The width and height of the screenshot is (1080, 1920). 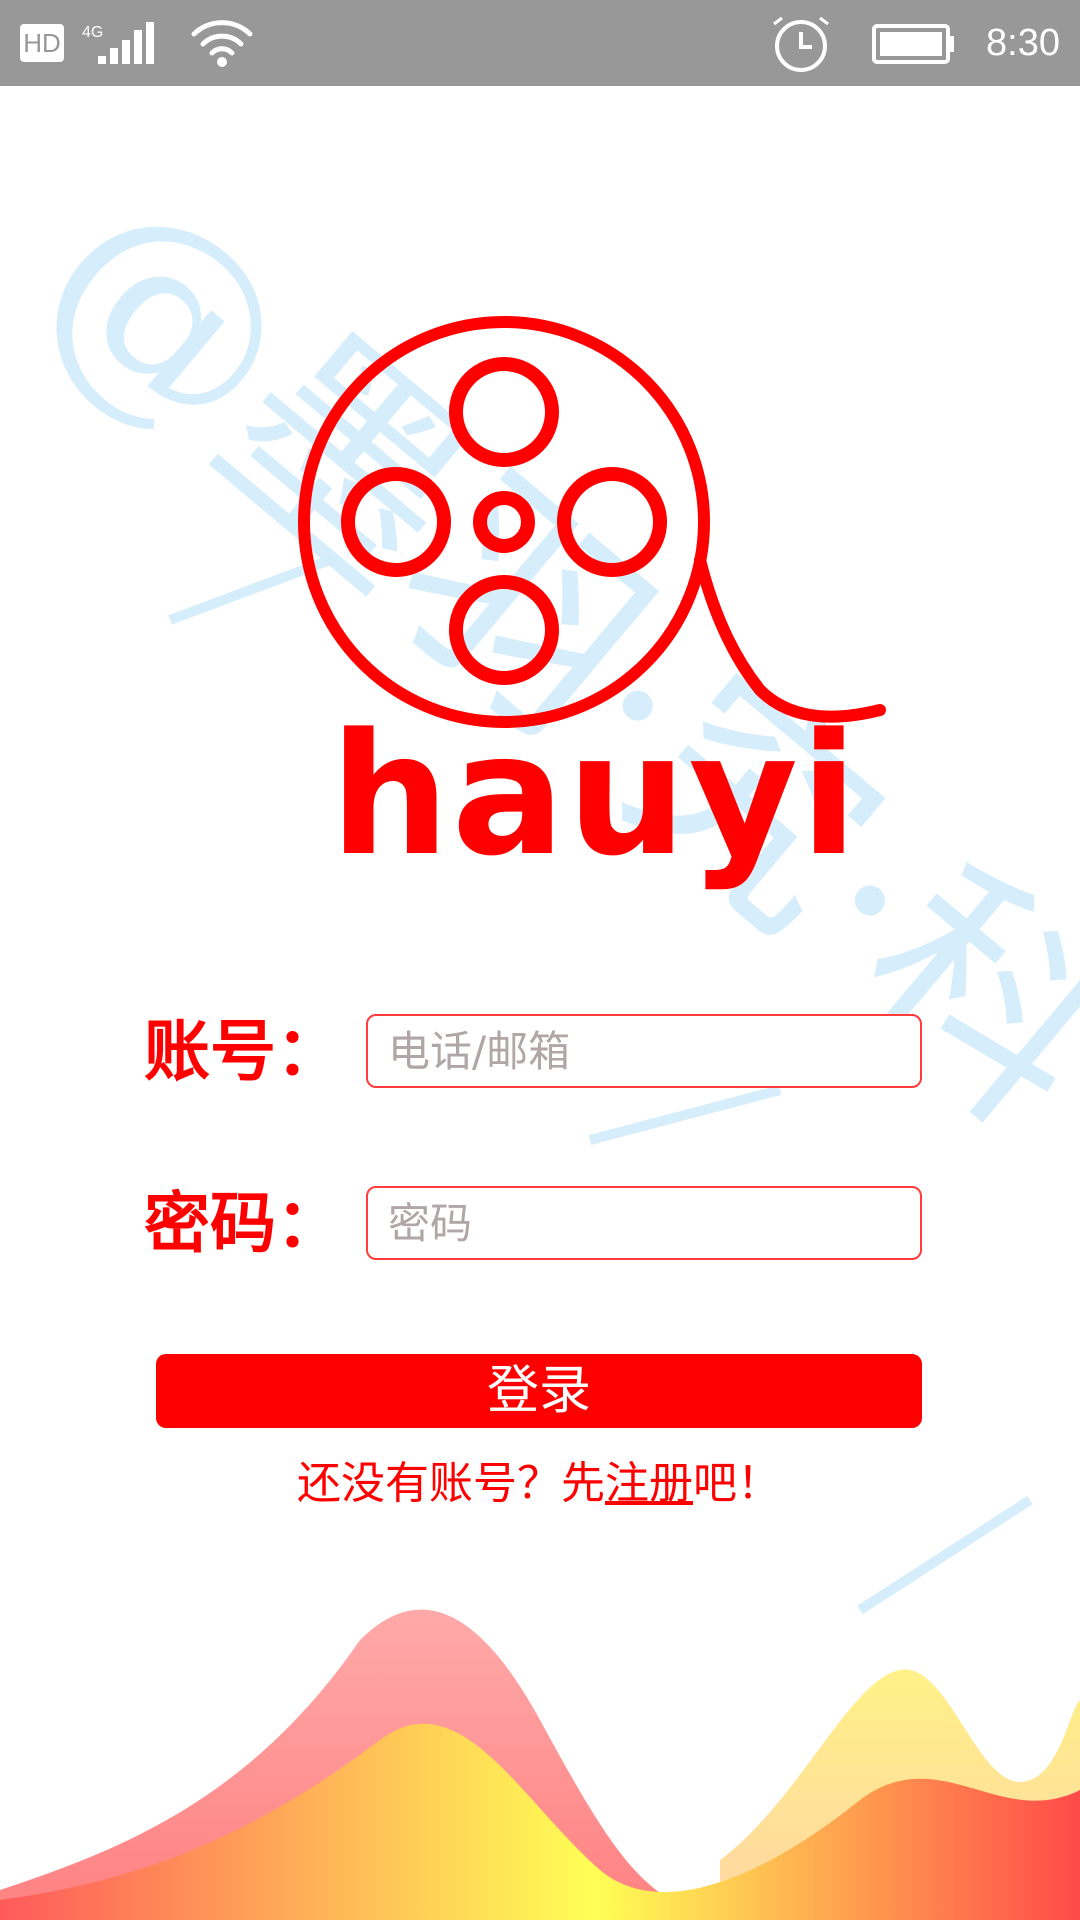 What do you see at coordinates (243, 1223) in the screenshot?
I see `password-label: 密码：` at bounding box center [243, 1223].